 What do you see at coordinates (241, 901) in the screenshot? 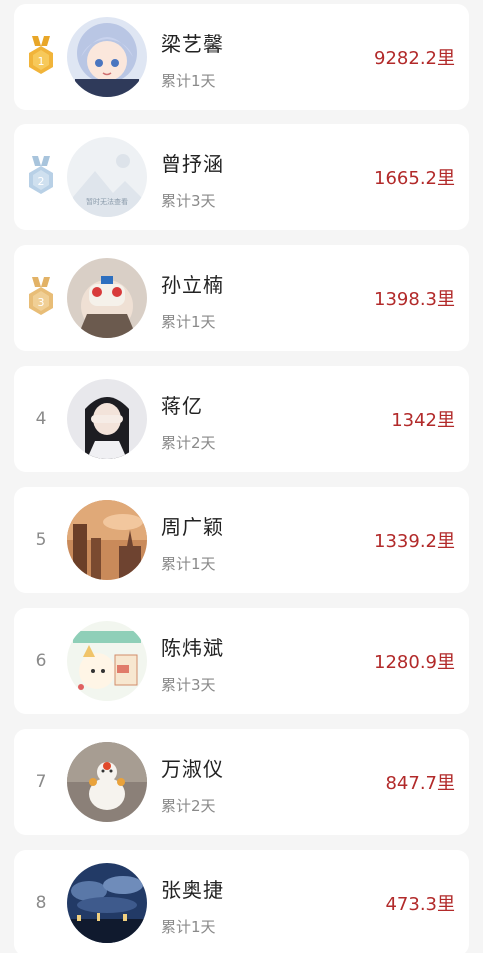
I see `leaderboard-row: 8 张奥捷 累计1天 473.3里` at bounding box center [241, 901].